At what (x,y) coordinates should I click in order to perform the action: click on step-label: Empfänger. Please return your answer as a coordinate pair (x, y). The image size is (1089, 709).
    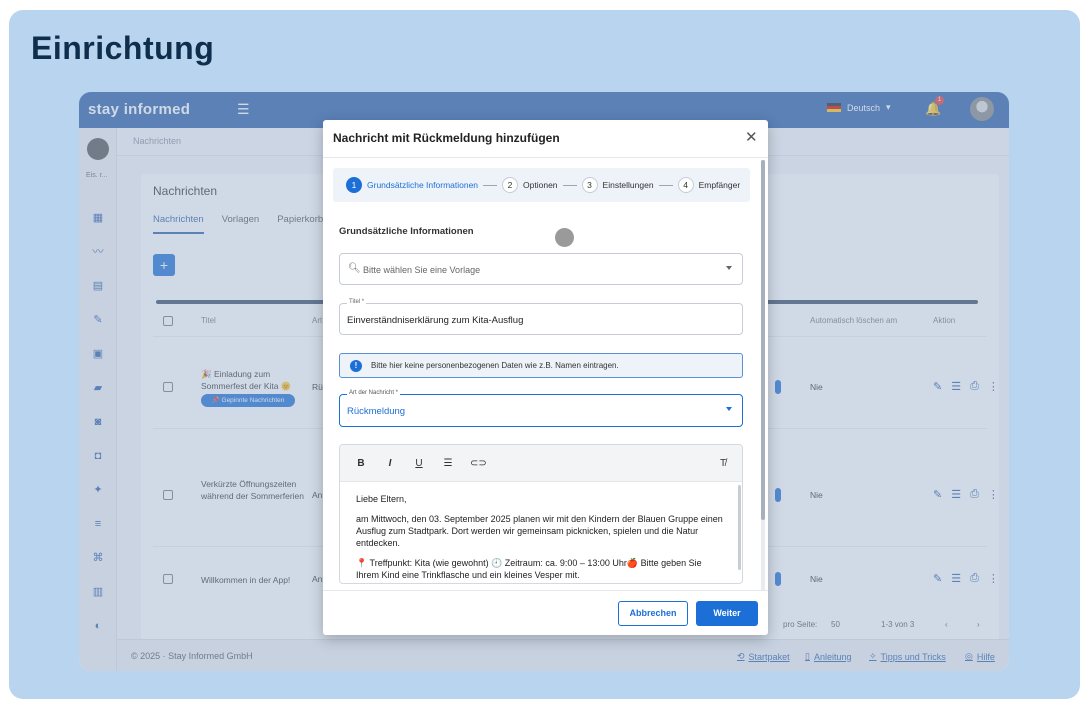
    Looking at the image, I should click on (719, 185).